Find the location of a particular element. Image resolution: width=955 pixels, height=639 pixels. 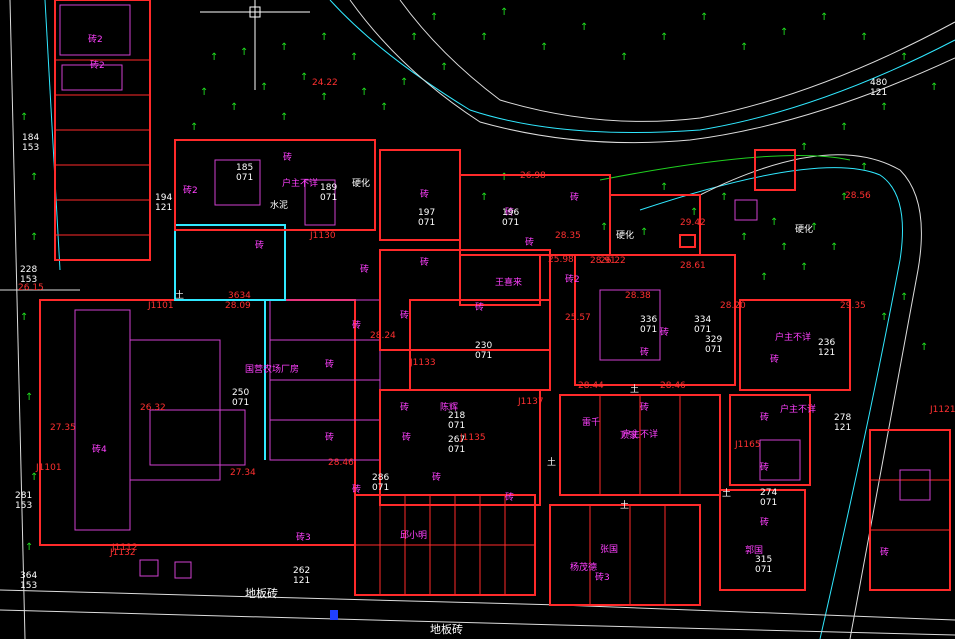

elevation-value: 28.44 is located at coordinates (591, 386).